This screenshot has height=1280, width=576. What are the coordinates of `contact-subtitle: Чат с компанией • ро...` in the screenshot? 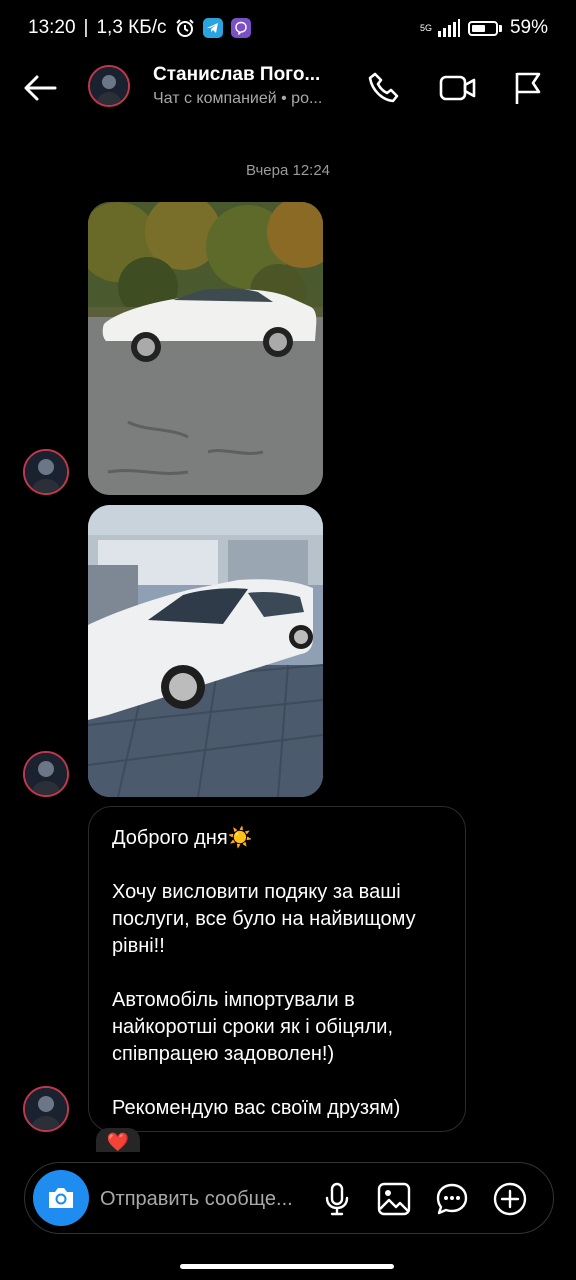 It's located at (238, 98).